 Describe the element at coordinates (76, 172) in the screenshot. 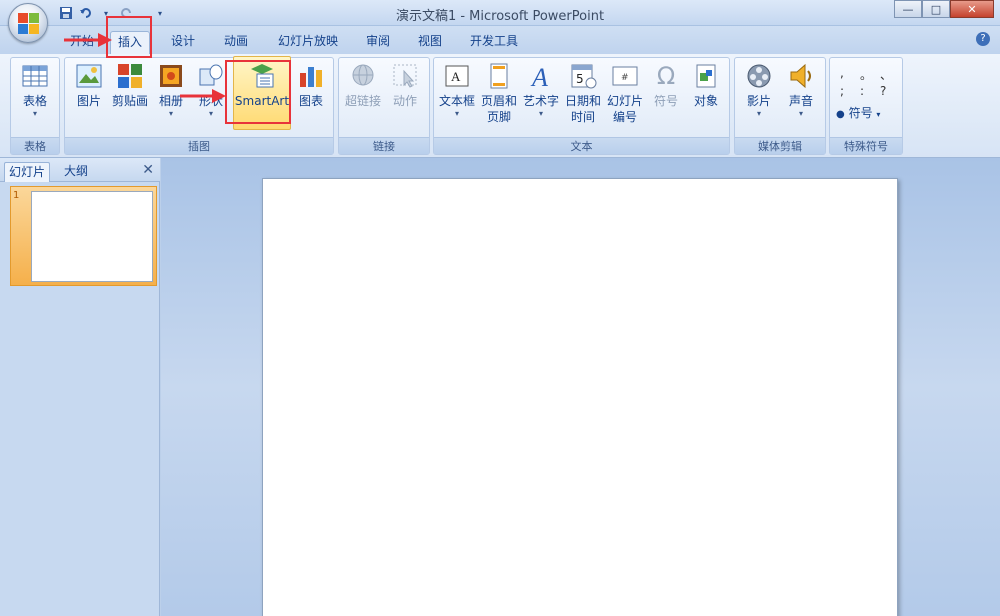

I see `tab-outline: 大纲` at that location.